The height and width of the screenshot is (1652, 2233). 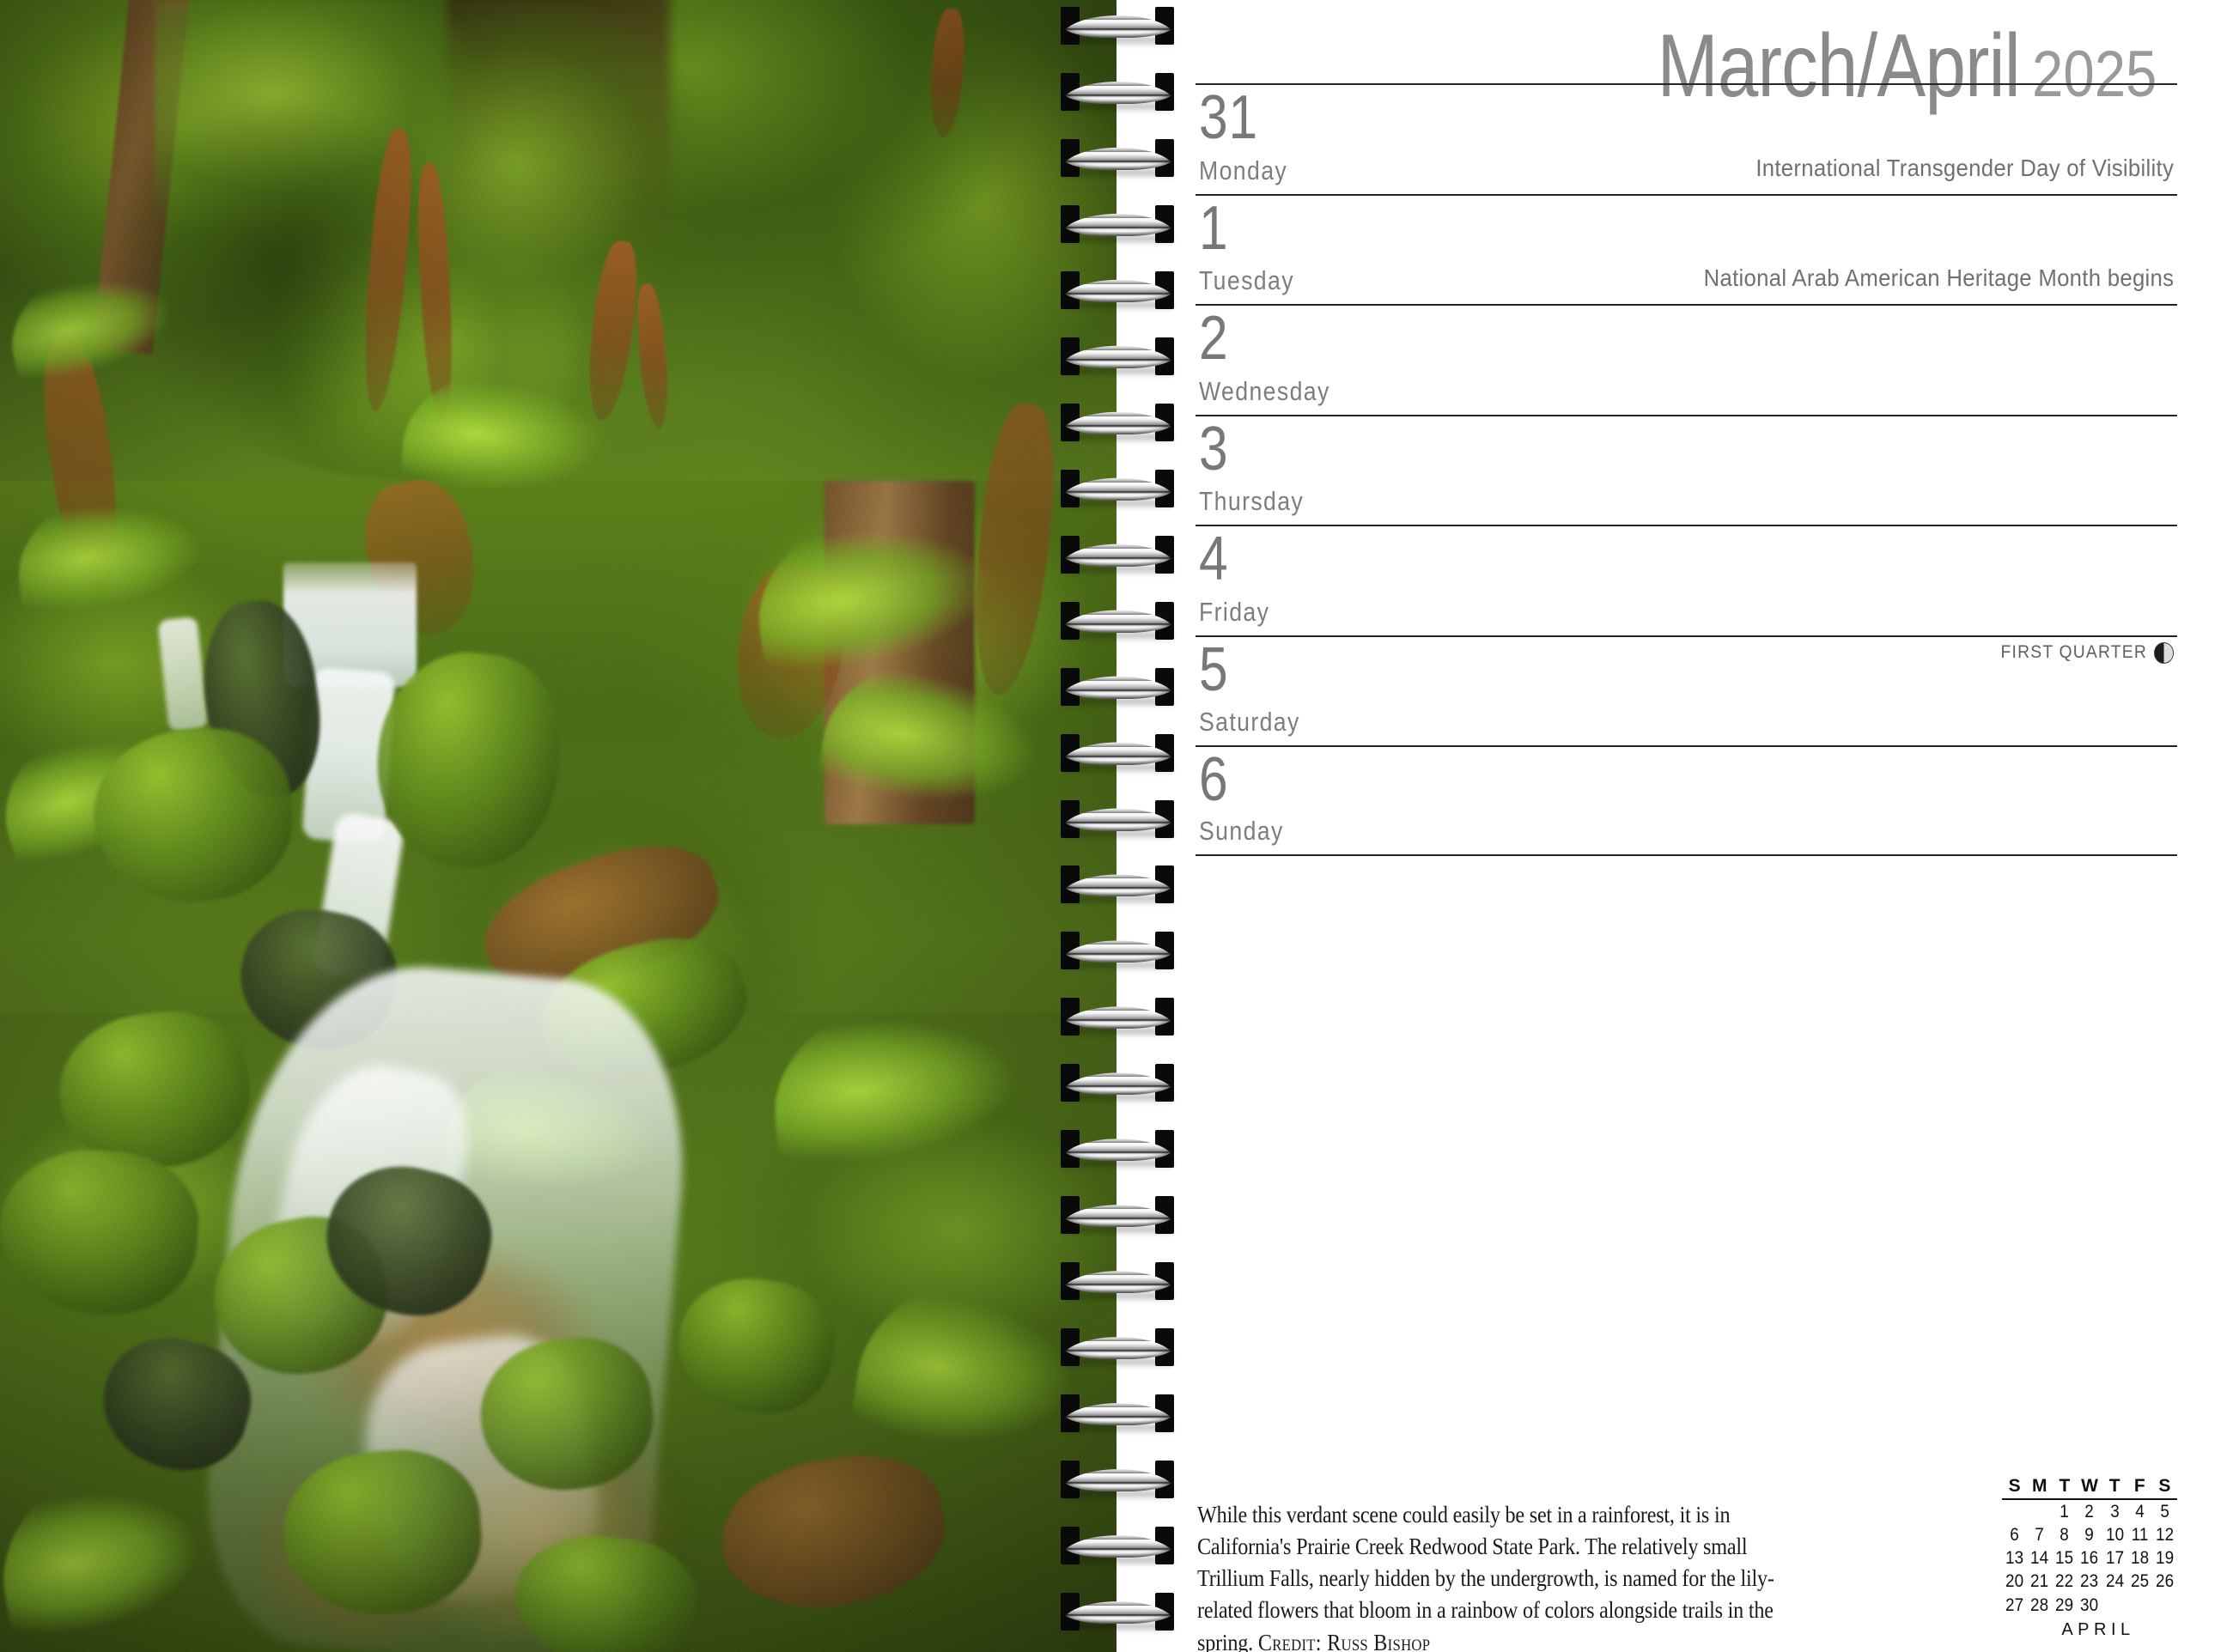 I want to click on mini-month-day-cell: 1, so click(x=2065, y=1511).